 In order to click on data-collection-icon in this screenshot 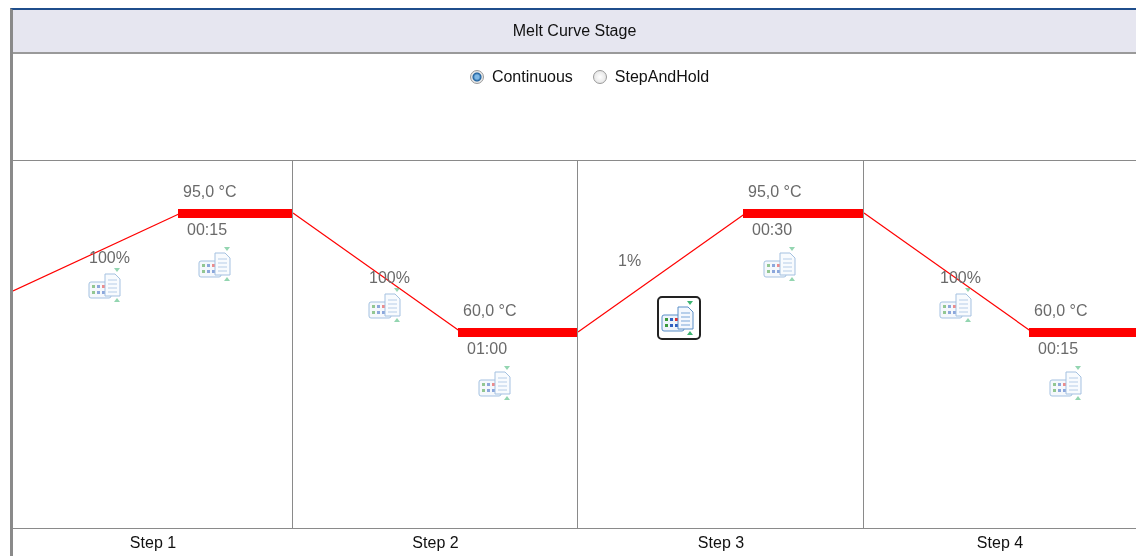, I will do `click(679, 318)`.